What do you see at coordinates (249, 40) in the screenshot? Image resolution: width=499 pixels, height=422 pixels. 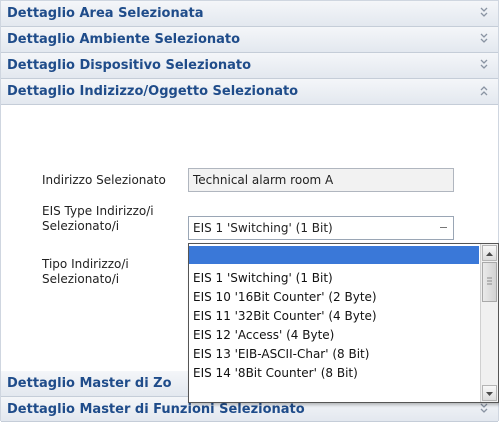 I see `section-ambiente-header: Dettaglio Ambiente Selezionato` at bounding box center [249, 40].